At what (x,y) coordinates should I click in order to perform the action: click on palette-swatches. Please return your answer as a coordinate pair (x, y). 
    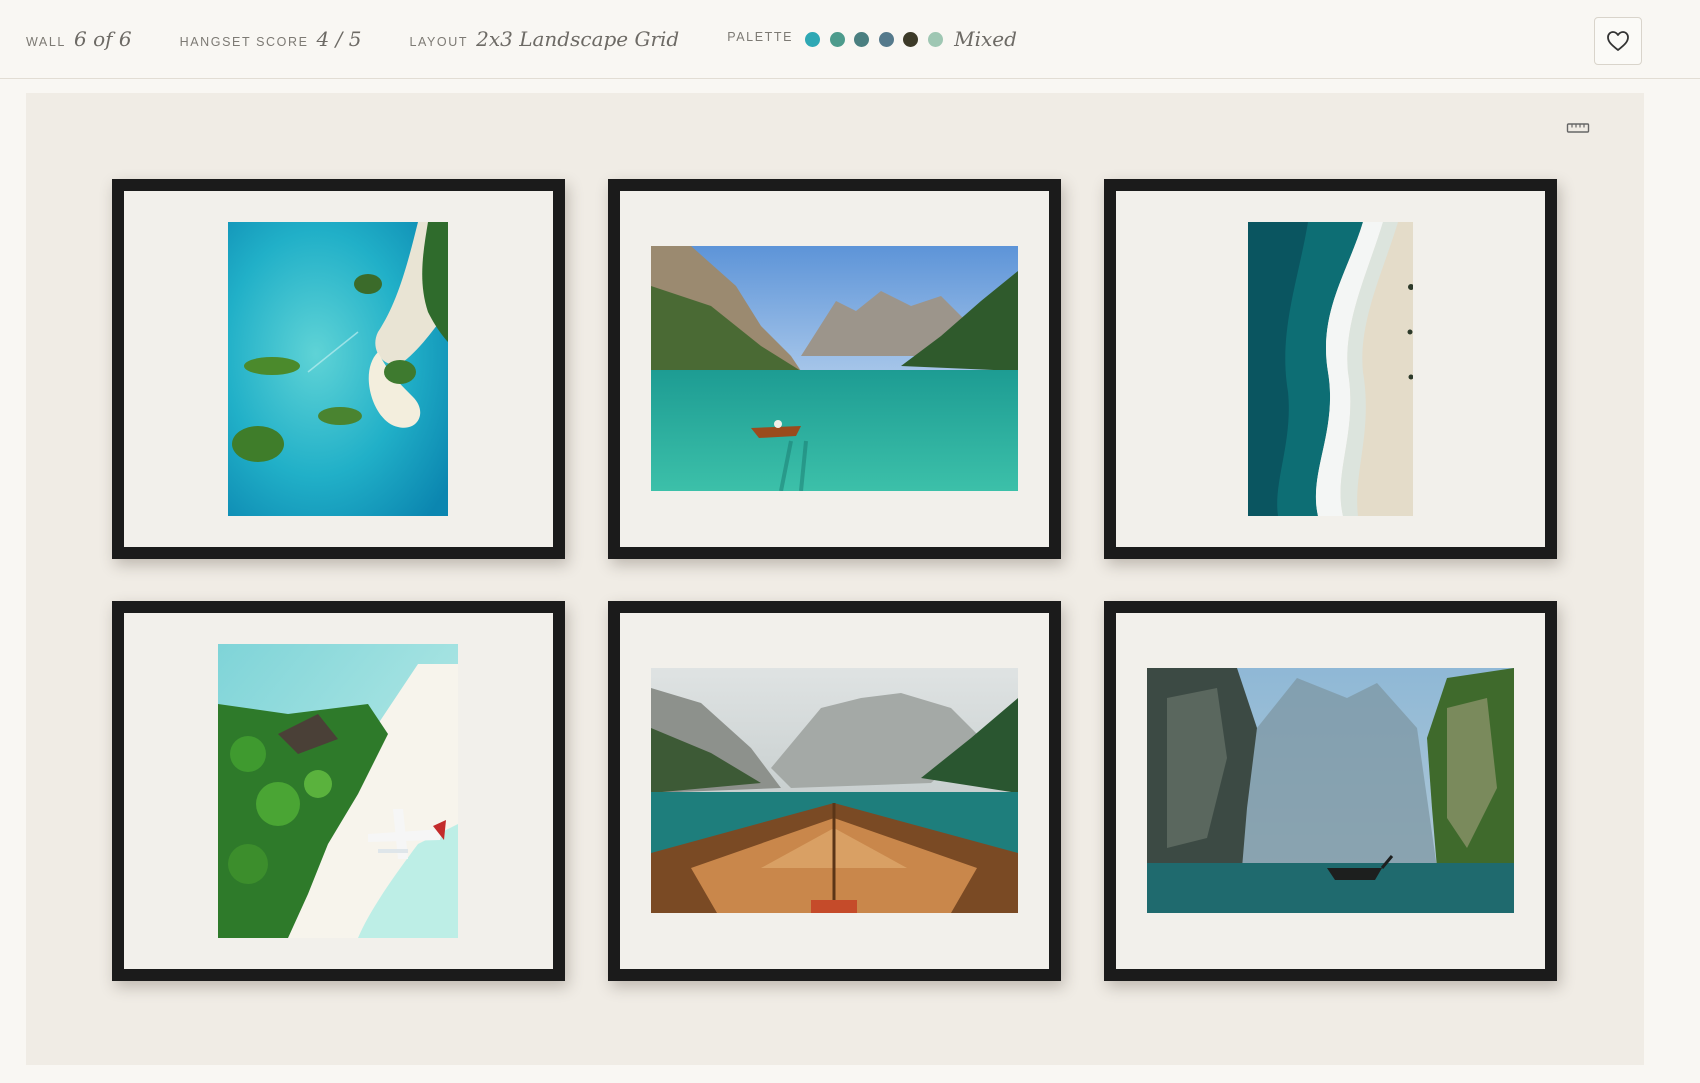
    Looking at the image, I should click on (878, 39).